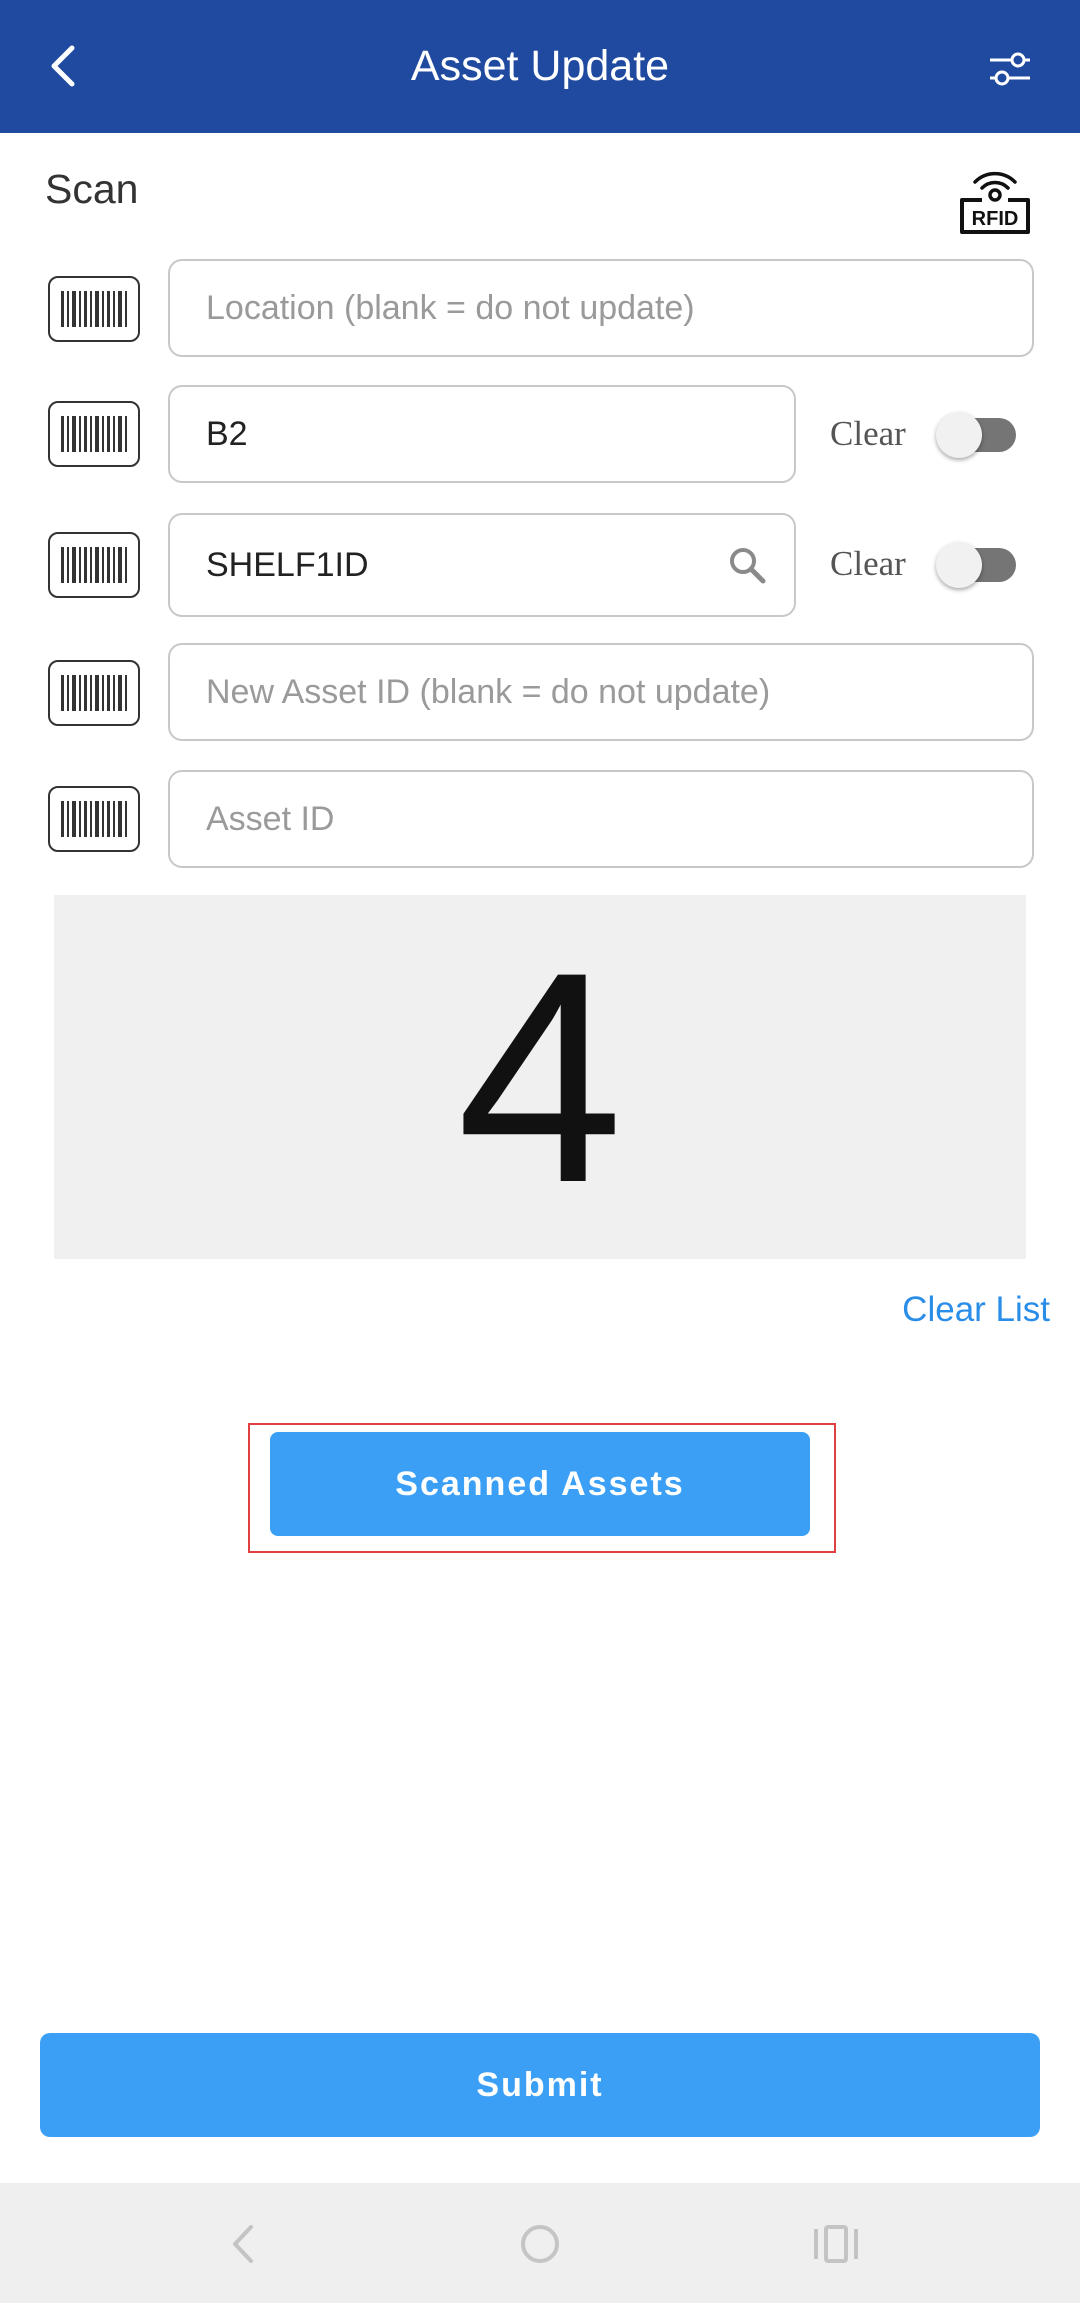  I want to click on scan-count-display: 4, so click(540, 1077).